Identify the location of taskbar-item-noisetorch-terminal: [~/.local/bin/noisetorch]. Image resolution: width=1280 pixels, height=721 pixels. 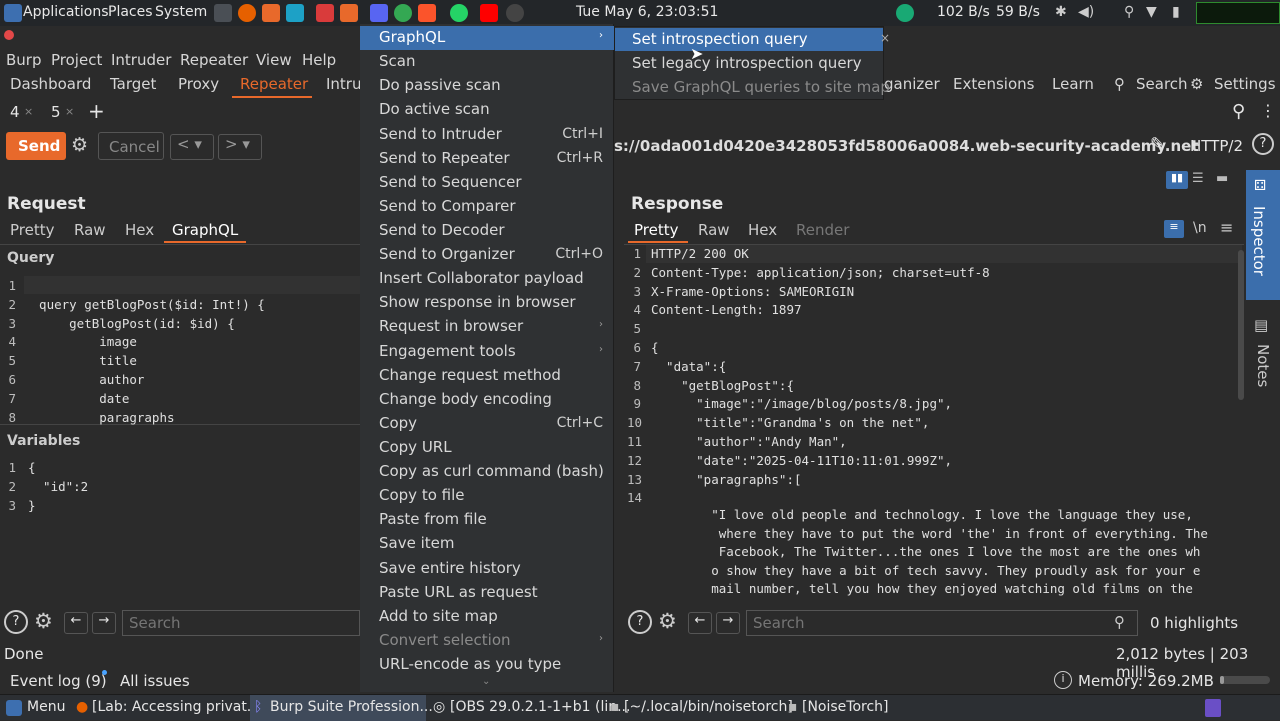
(708, 707).